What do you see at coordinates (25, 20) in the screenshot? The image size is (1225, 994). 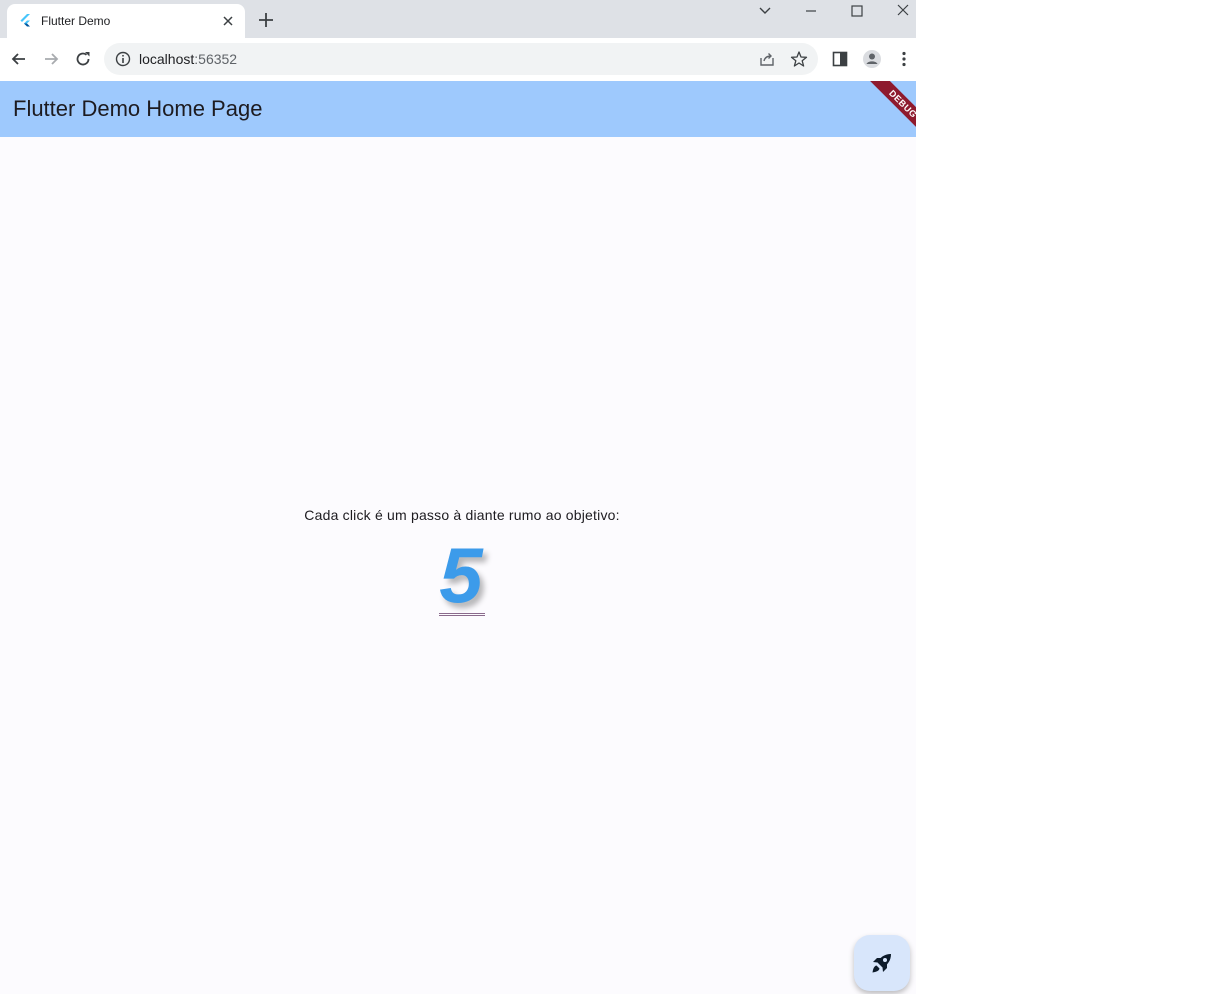 I see `flutter-logo-icon` at bounding box center [25, 20].